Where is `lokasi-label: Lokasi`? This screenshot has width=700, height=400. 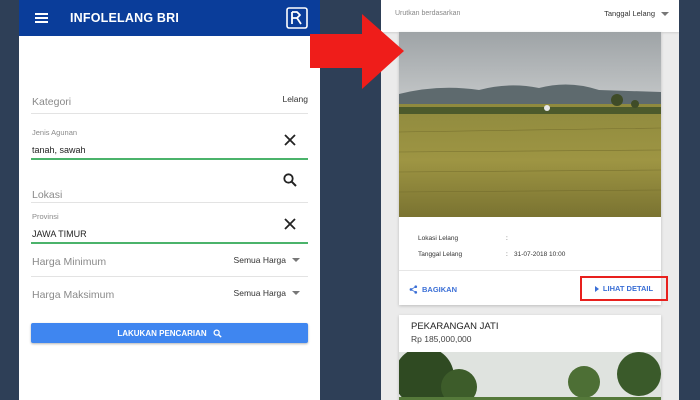
lokasi-label: Lokasi is located at coordinates (47, 195).